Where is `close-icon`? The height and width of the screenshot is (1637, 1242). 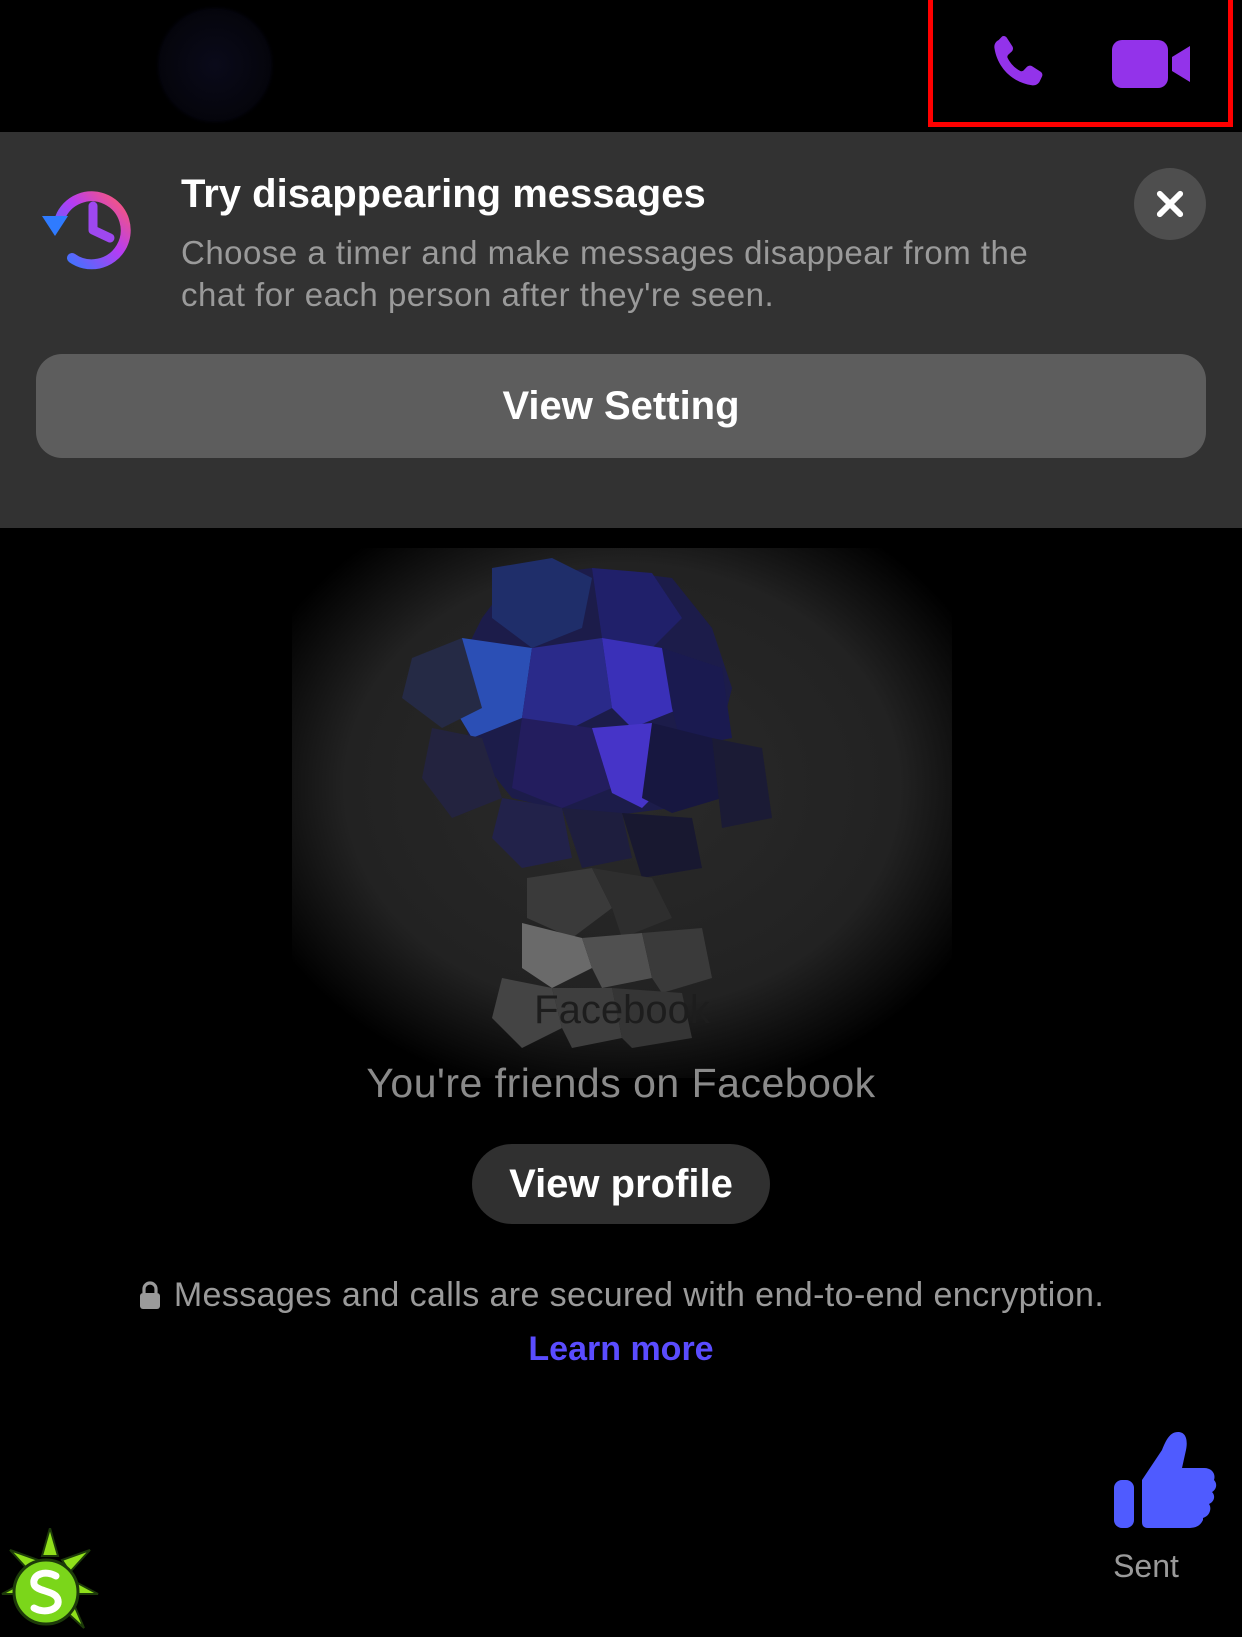
close-icon is located at coordinates (1170, 204).